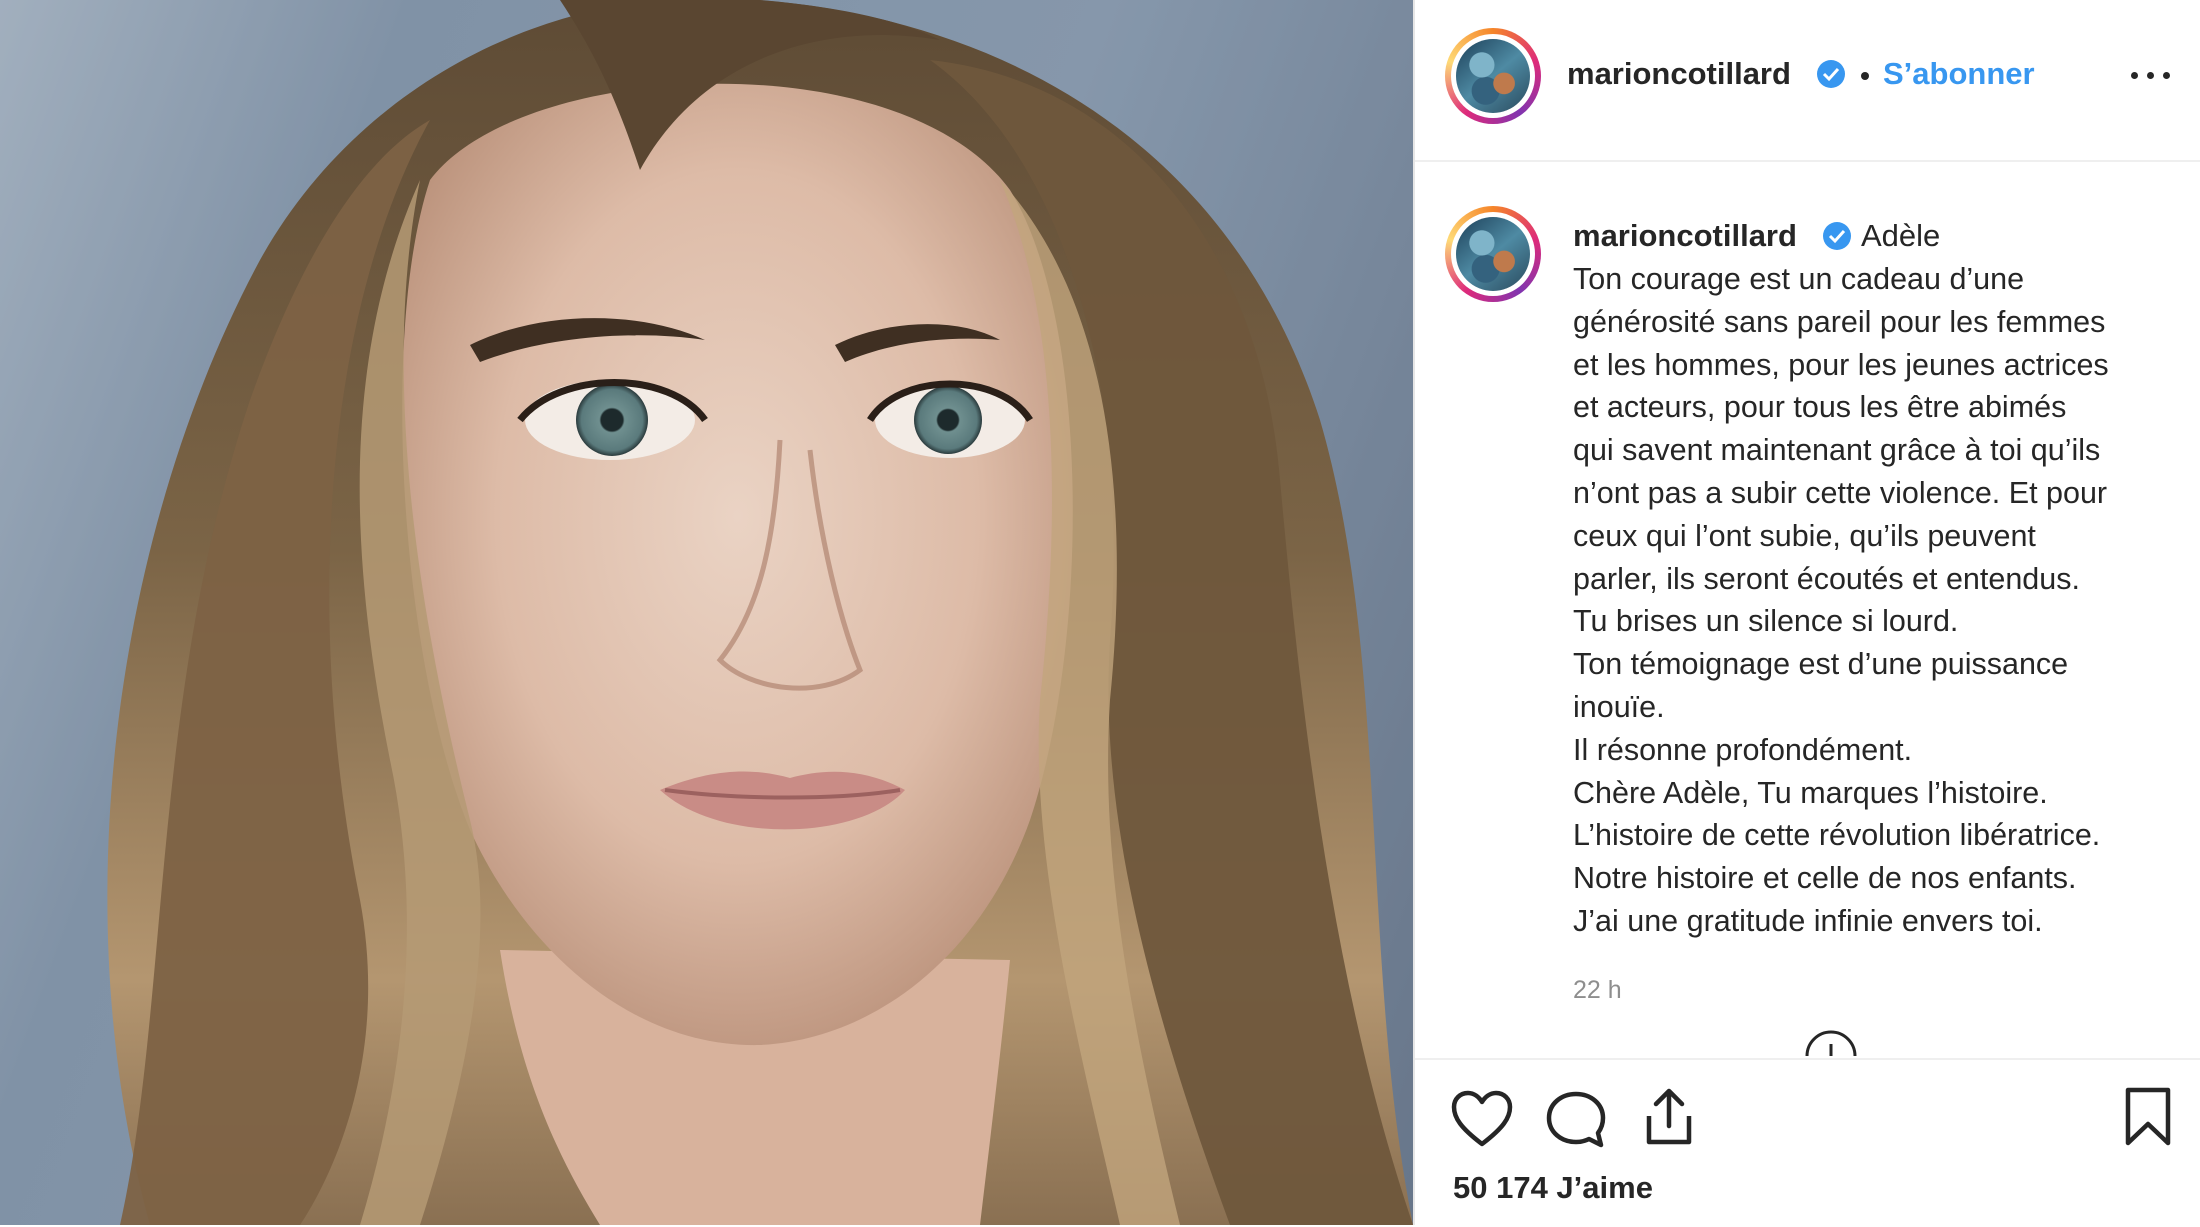  What do you see at coordinates (1493, 76) in the screenshot?
I see `avatar` at bounding box center [1493, 76].